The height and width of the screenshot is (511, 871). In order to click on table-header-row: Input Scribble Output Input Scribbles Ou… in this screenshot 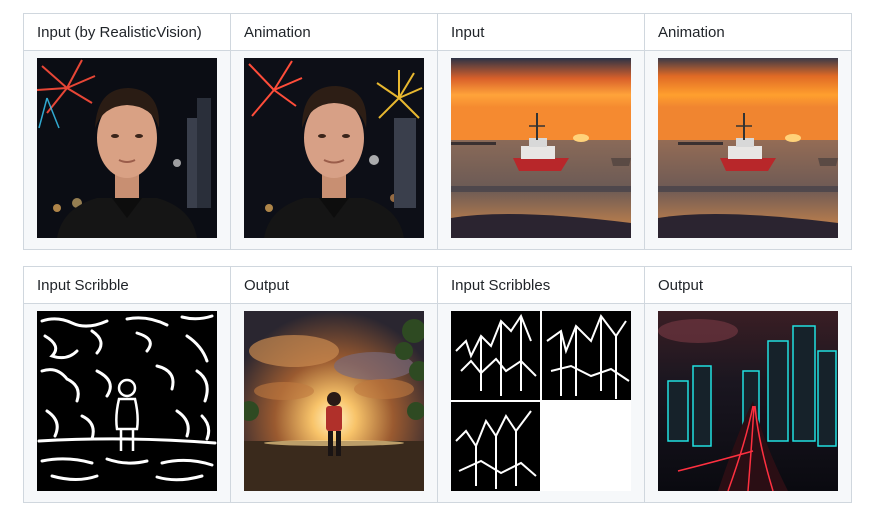, I will do `click(437, 285)`.